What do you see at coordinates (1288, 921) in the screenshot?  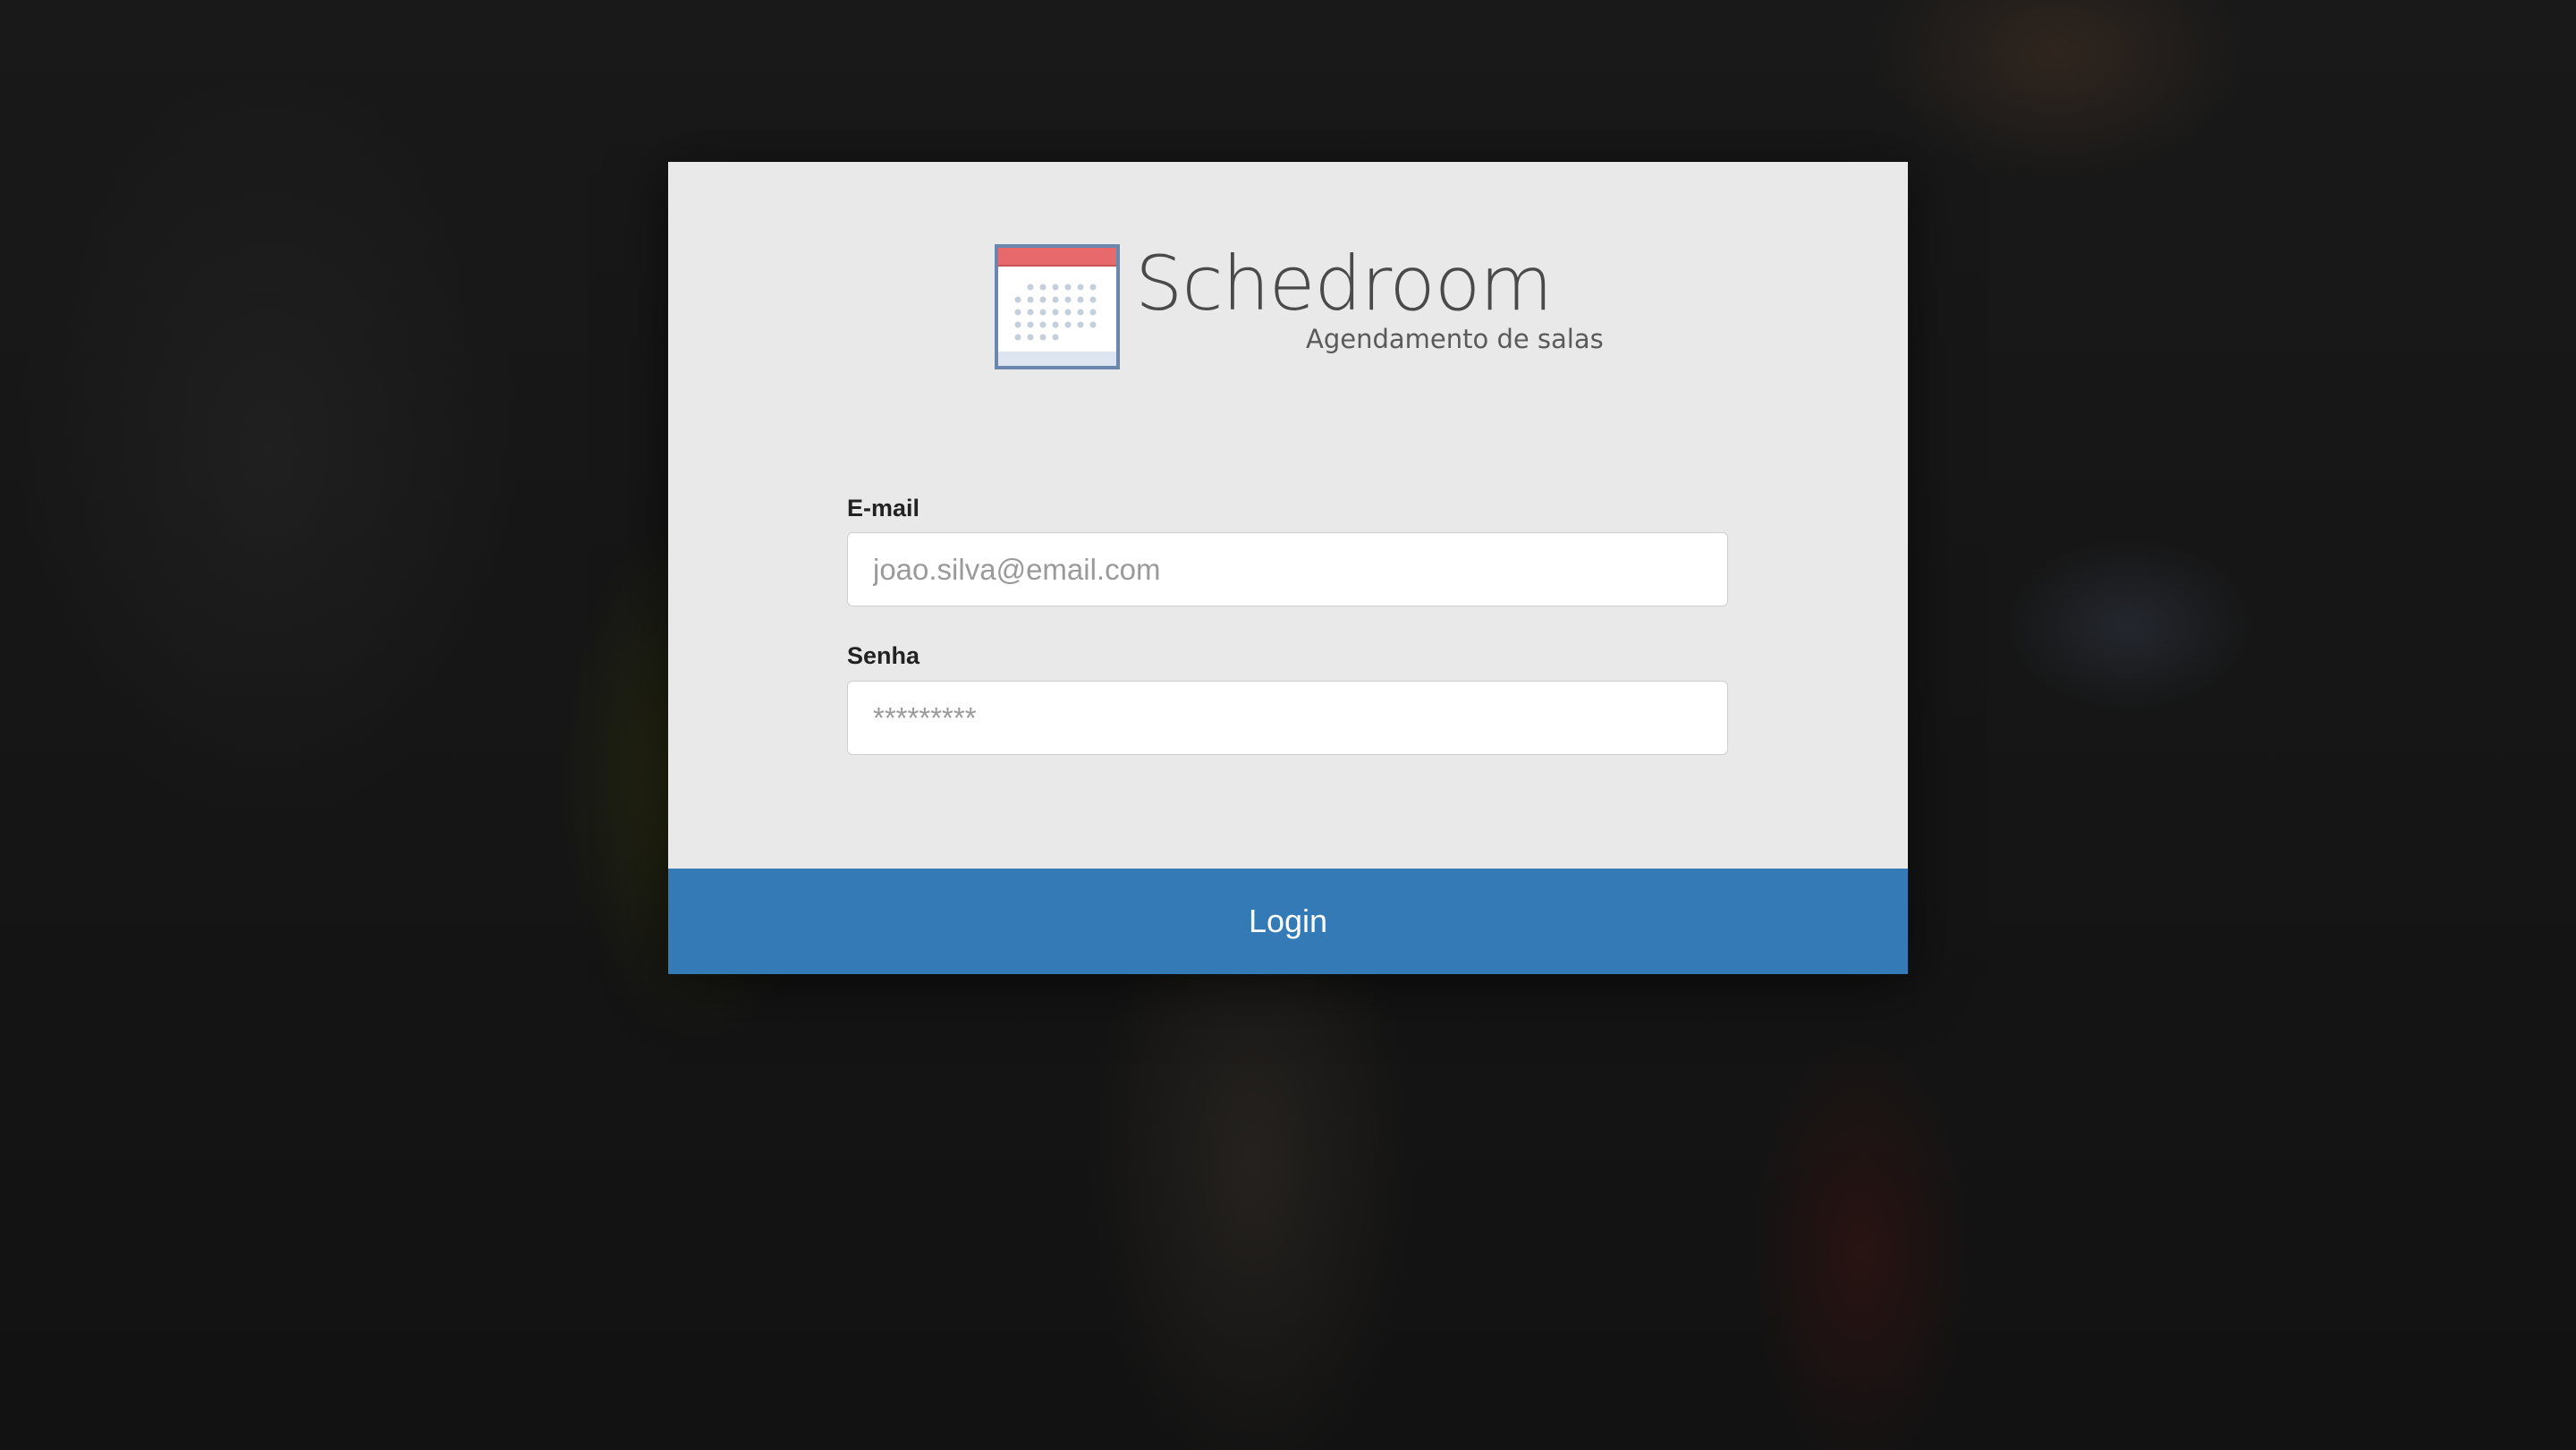 I see `login-button: Login` at bounding box center [1288, 921].